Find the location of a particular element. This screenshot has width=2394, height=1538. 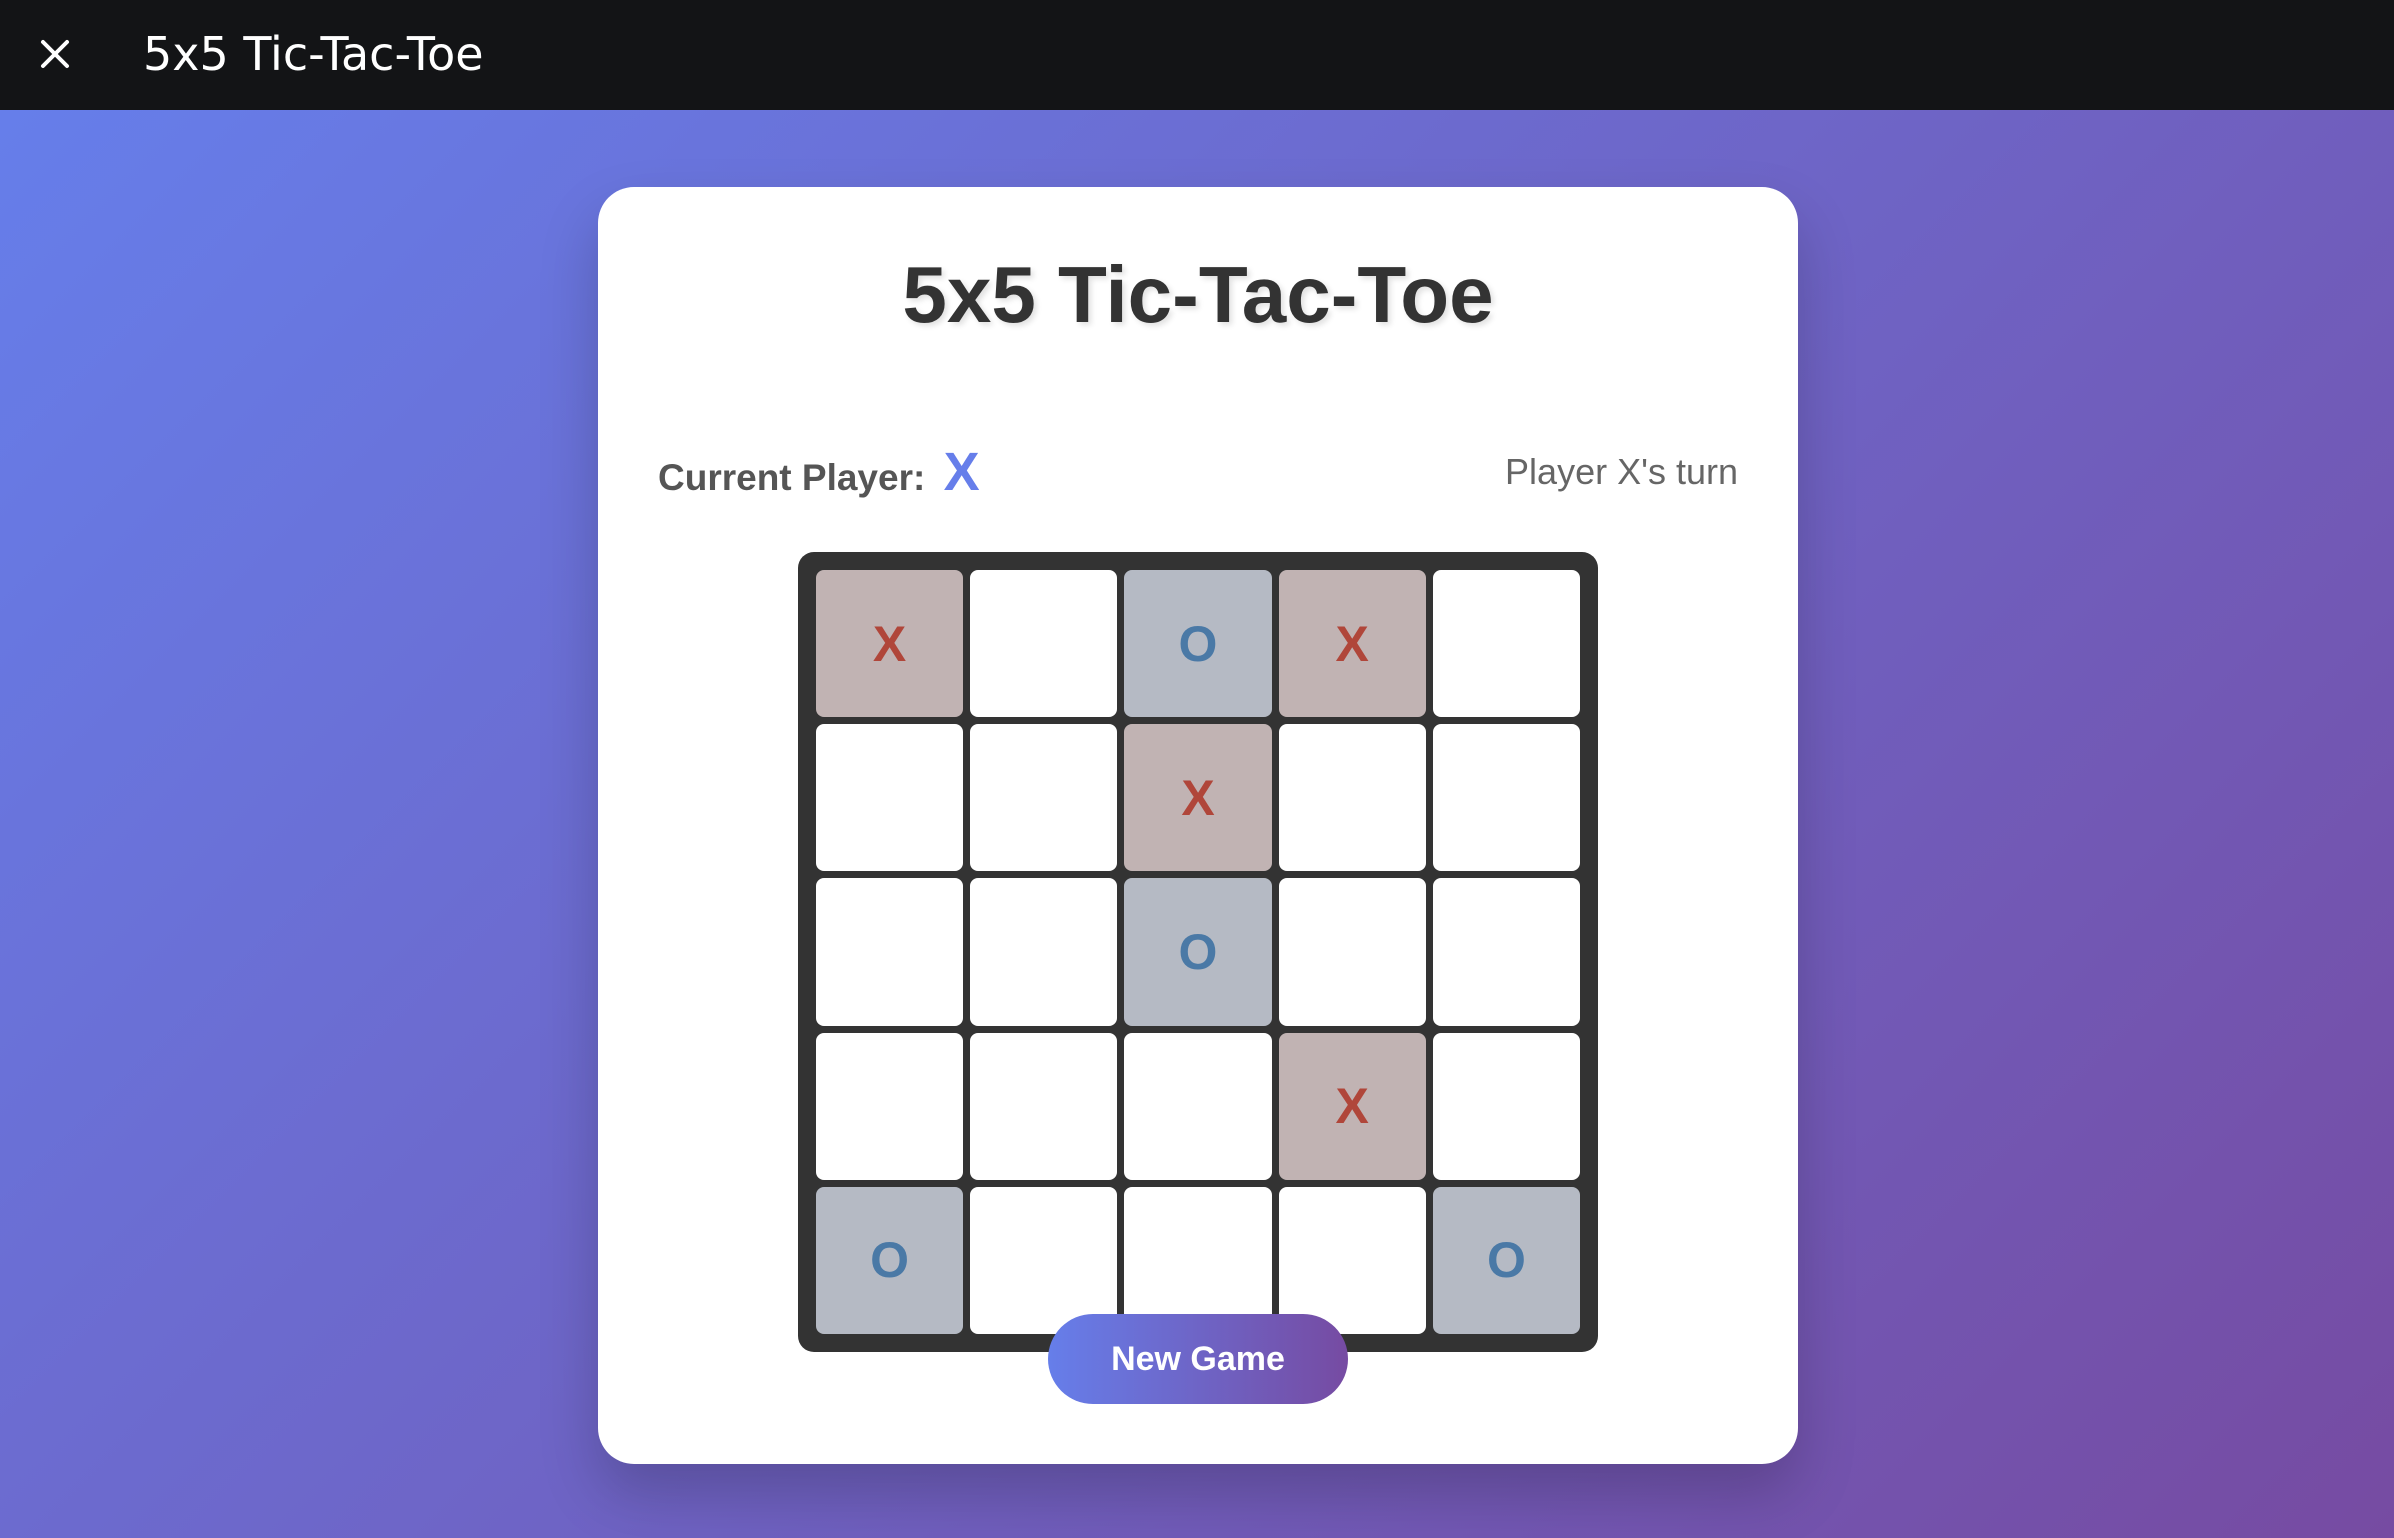

game-status: Player X's turn is located at coordinates (1621, 471).